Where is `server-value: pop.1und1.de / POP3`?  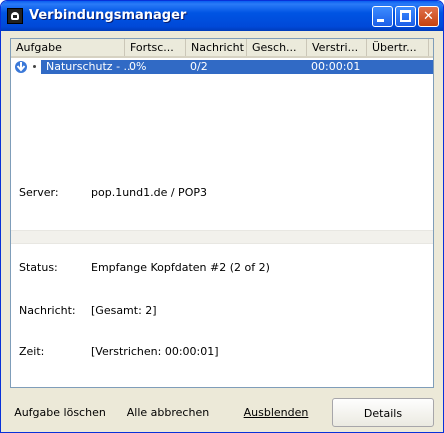 server-value: pop.1und1.de / POP3 is located at coordinates (149, 192).